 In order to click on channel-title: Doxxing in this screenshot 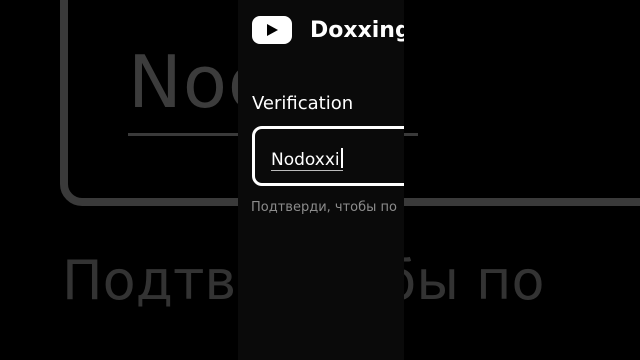, I will do `click(357, 30)`.